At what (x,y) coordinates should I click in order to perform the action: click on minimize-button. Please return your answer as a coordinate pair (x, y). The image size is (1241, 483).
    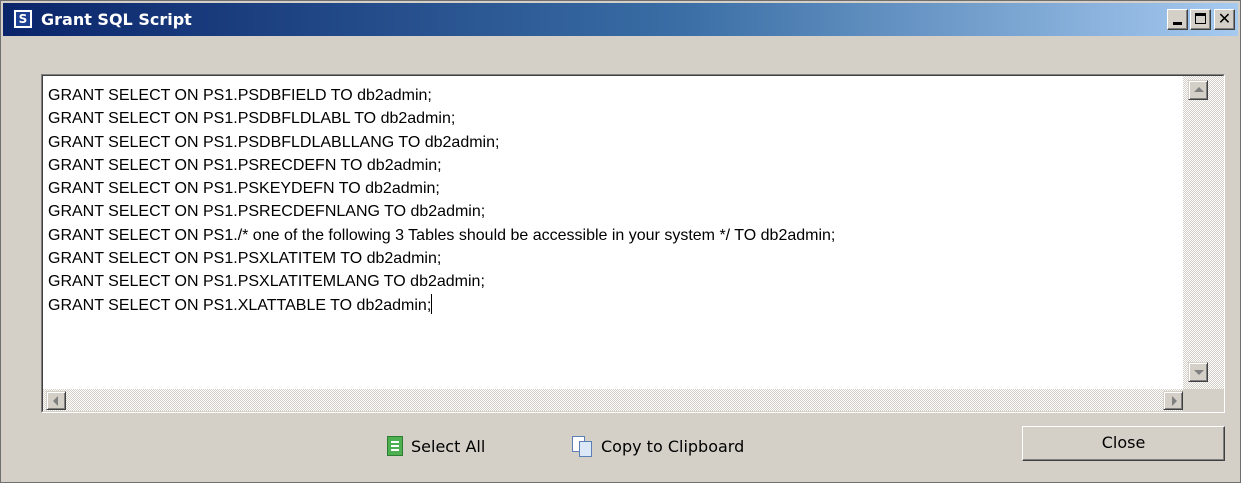
    Looking at the image, I should click on (1177, 19).